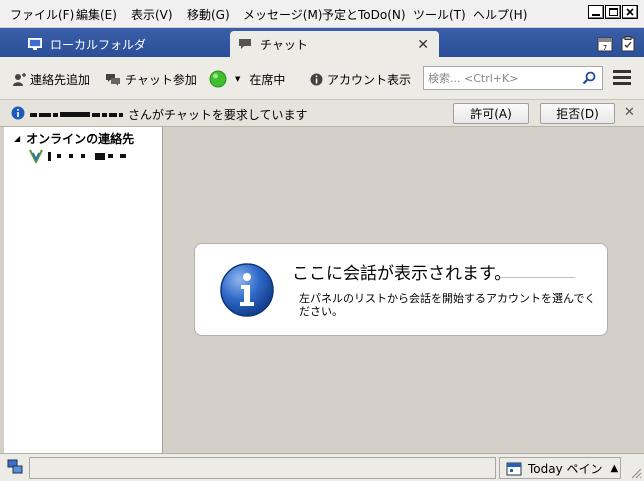  What do you see at coordinates (565, 468) in the screenshot?
I see `today-pane-label: Today ペイン` at bounding box center [565, 468].